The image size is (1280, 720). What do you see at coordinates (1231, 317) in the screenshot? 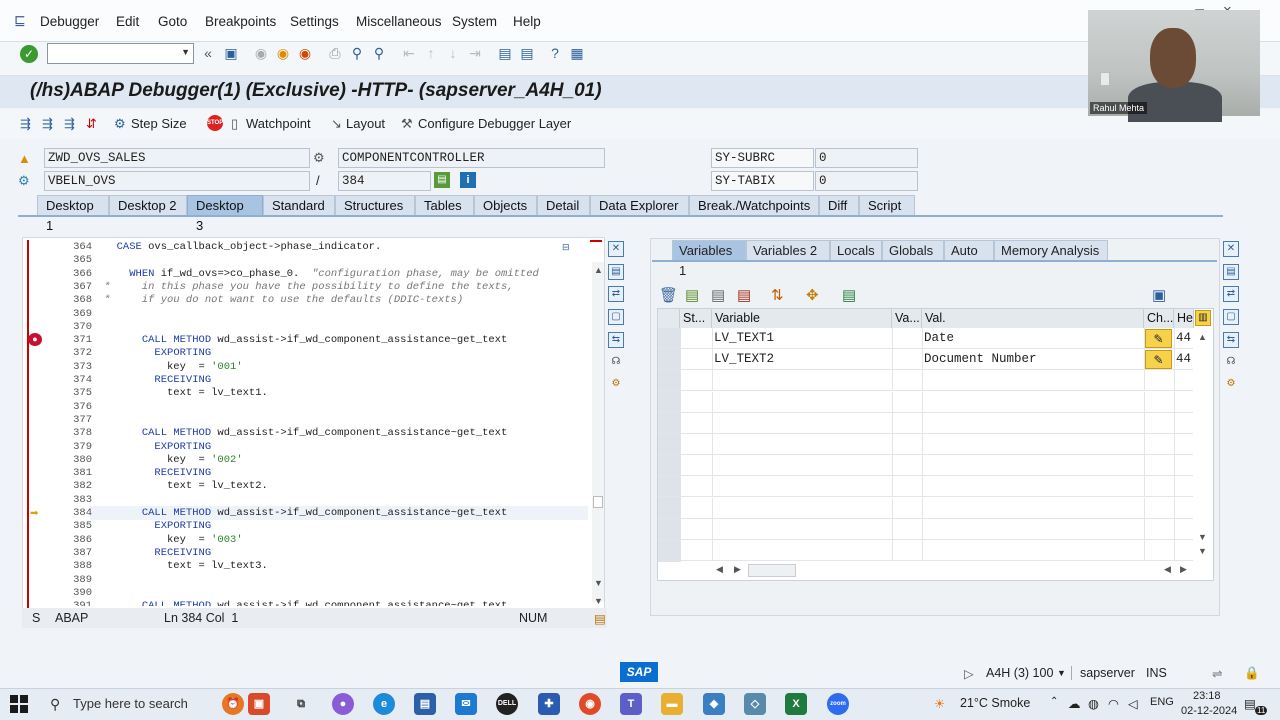
I see `maximize-right-tool-icon: ▢` at bounding box center [1231, 317].